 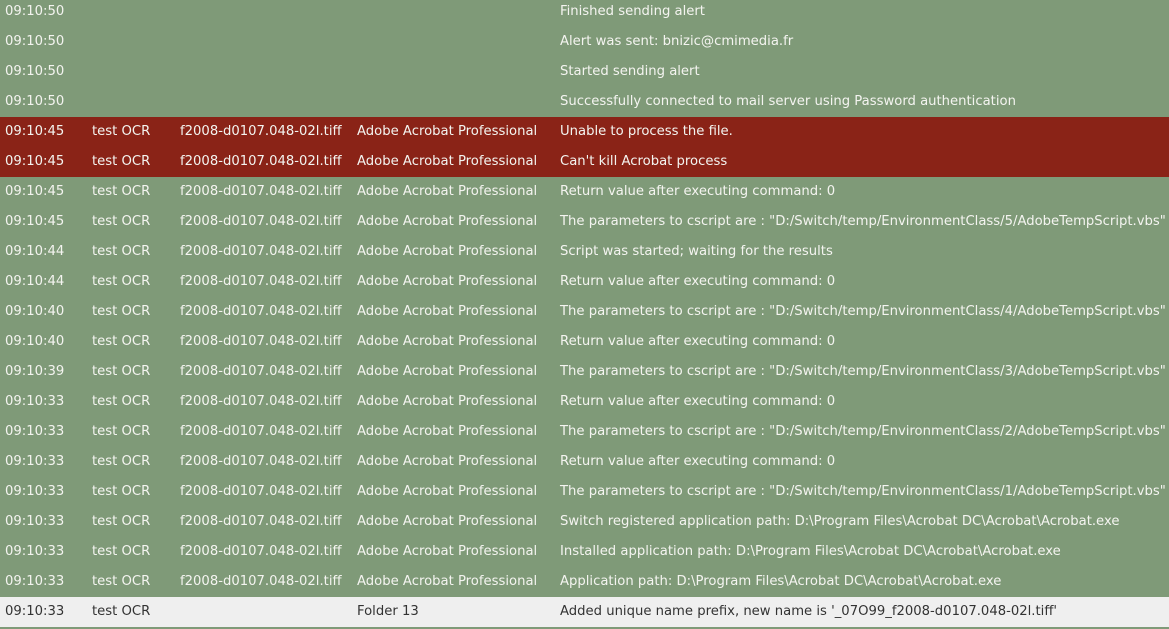 I want to click on log-cell-time: 09:10:40, so click(x=35, y=311).